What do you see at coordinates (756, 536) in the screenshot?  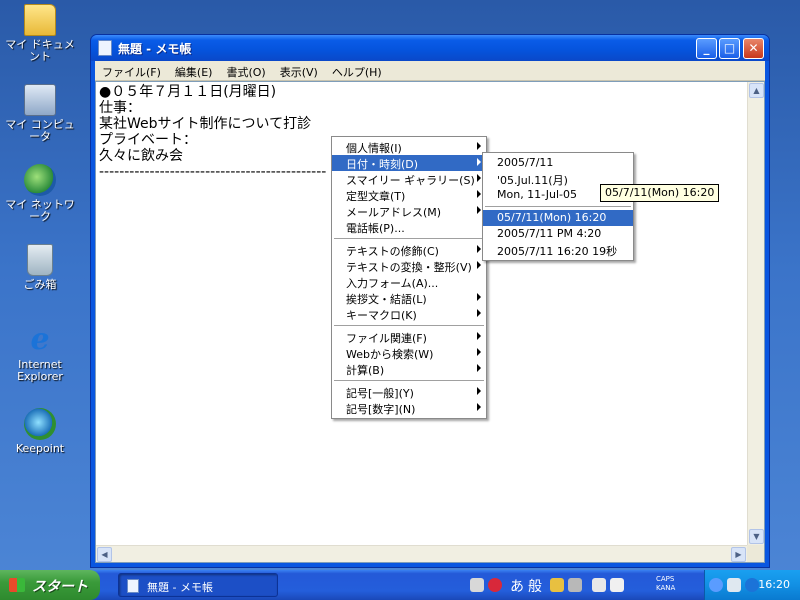 I see `scroll-down-arrow-icon: ▼` at bounding box center [756, 536].